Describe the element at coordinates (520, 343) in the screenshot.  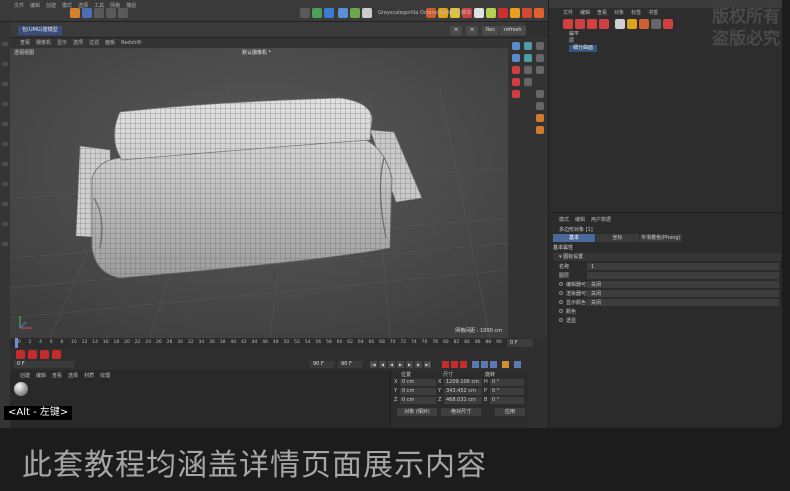
I see `current-frame-field: 0 F` at that location.